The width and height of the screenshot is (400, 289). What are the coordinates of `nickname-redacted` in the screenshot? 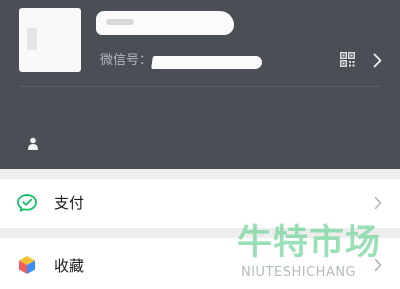 It's located at (165, 23).